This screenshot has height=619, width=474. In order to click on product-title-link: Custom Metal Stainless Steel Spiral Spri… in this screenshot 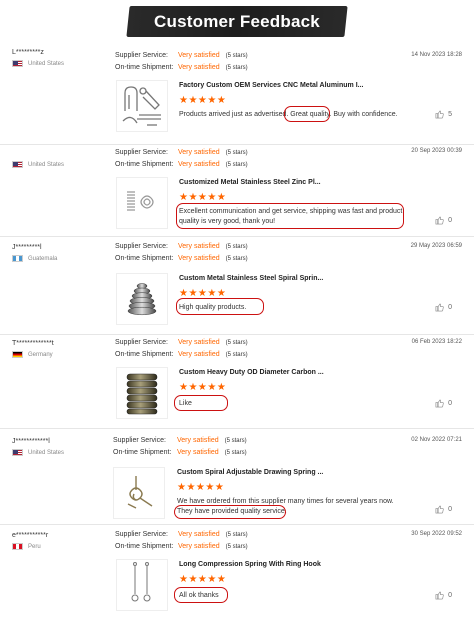, I will do `click(251, 278)`.